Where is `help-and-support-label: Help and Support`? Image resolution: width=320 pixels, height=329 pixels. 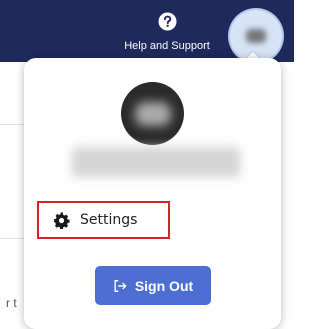
help-and-support-label: Help and Support is located at coordinates (167, 46).